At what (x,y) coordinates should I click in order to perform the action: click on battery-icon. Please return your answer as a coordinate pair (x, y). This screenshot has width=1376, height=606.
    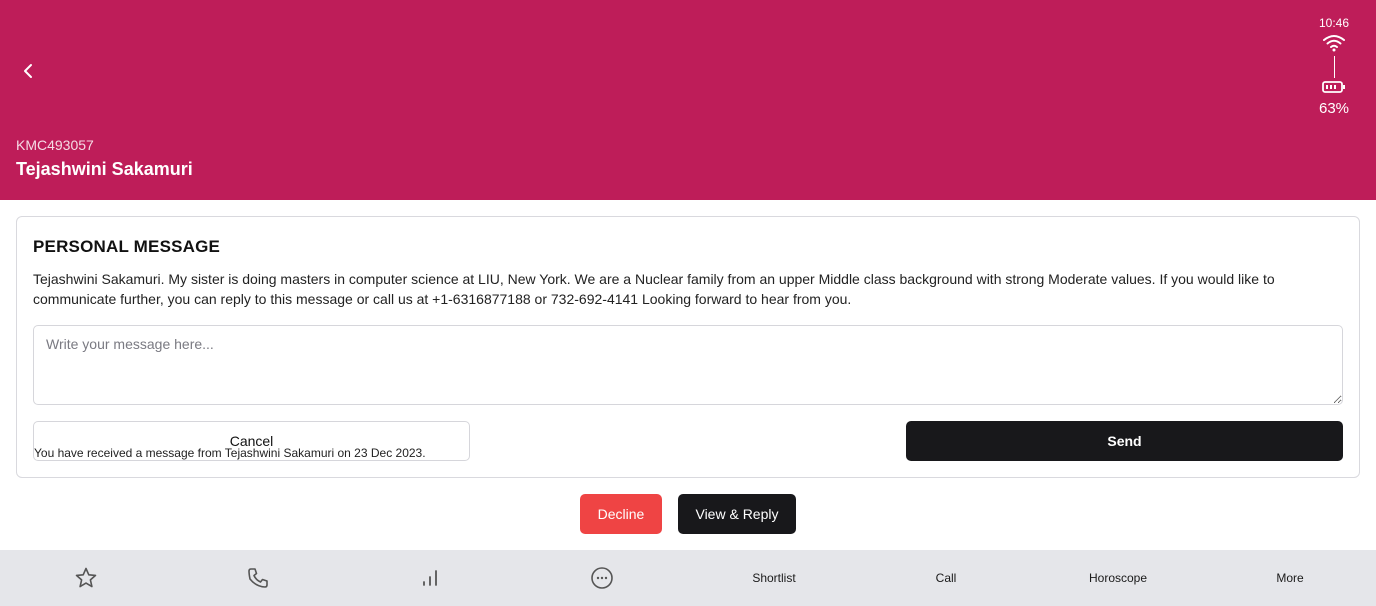
    Looking at the image, I should click on (1333, 87).